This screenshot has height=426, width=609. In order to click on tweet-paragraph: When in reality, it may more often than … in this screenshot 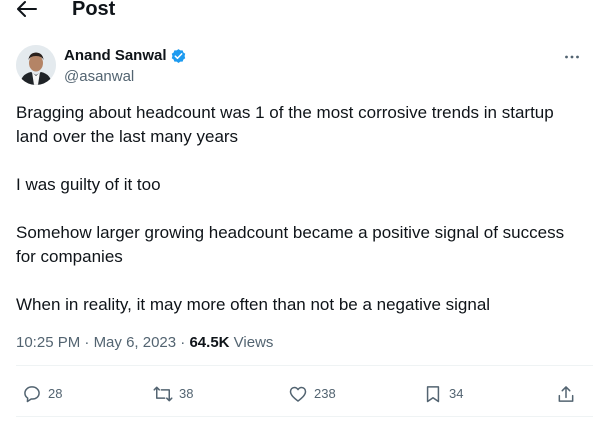, I will do `click(253, 304)`.